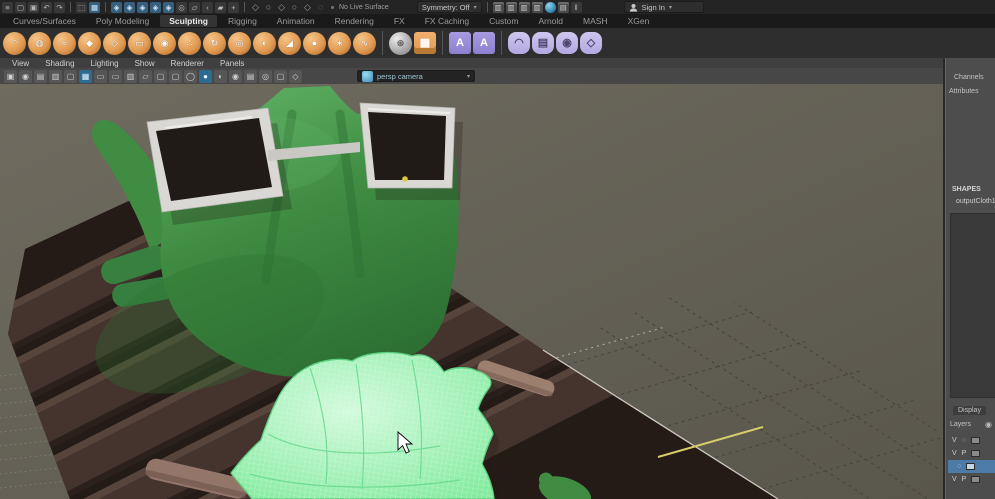 This screenshot has width=995, height=499. I want to click on layers-menu: Layers, so click(960, 424).